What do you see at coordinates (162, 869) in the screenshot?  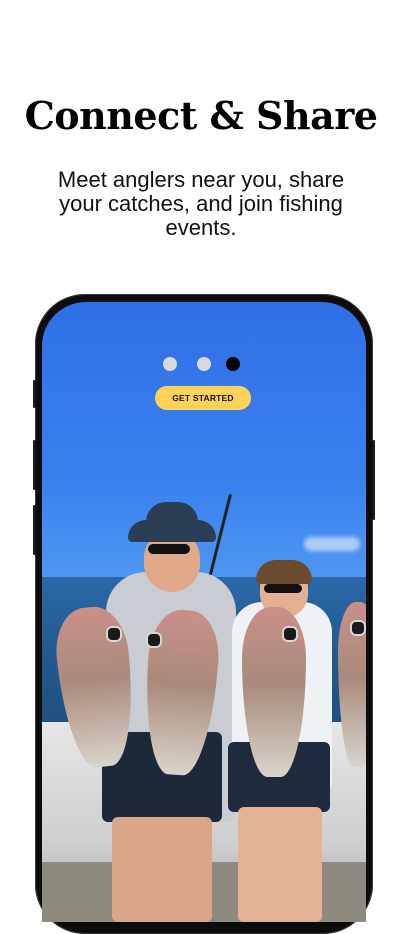 I see `angler-man-legs` at bounding box center [162, 869].